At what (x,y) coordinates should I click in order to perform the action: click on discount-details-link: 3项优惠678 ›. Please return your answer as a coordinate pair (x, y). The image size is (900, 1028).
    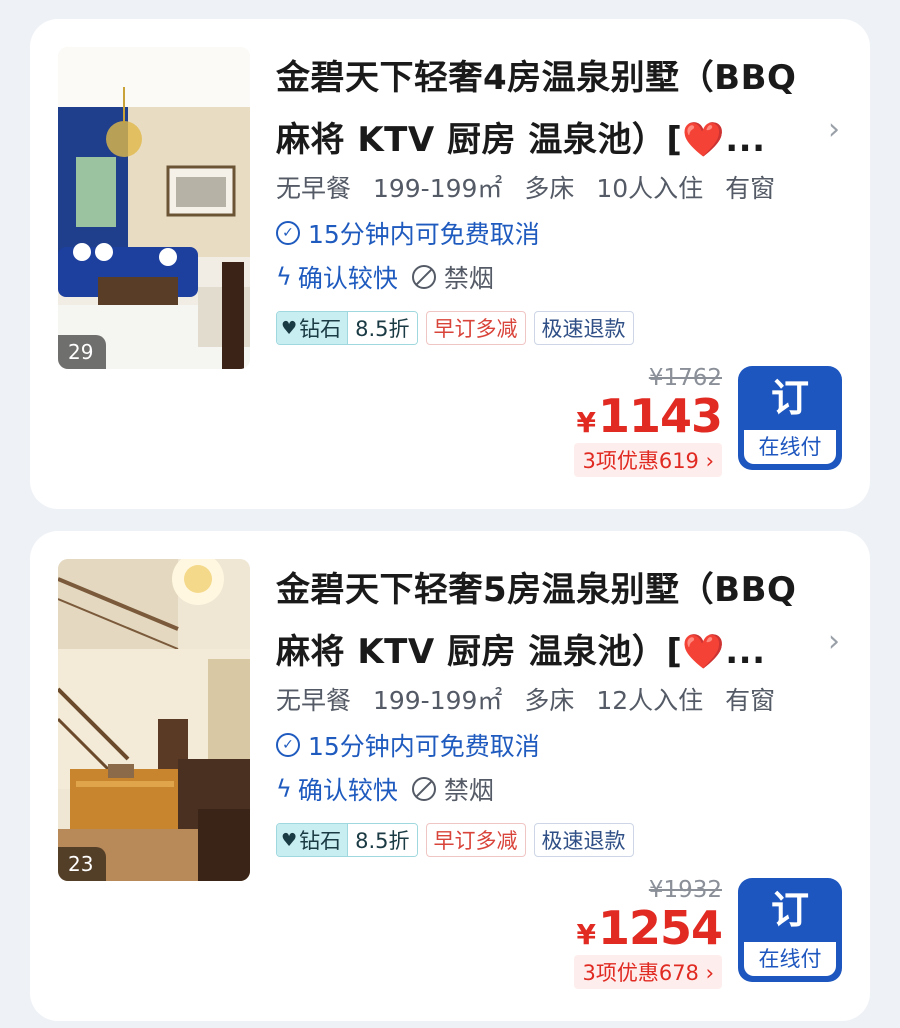
    Looking at the image, I should click on (648, 972).